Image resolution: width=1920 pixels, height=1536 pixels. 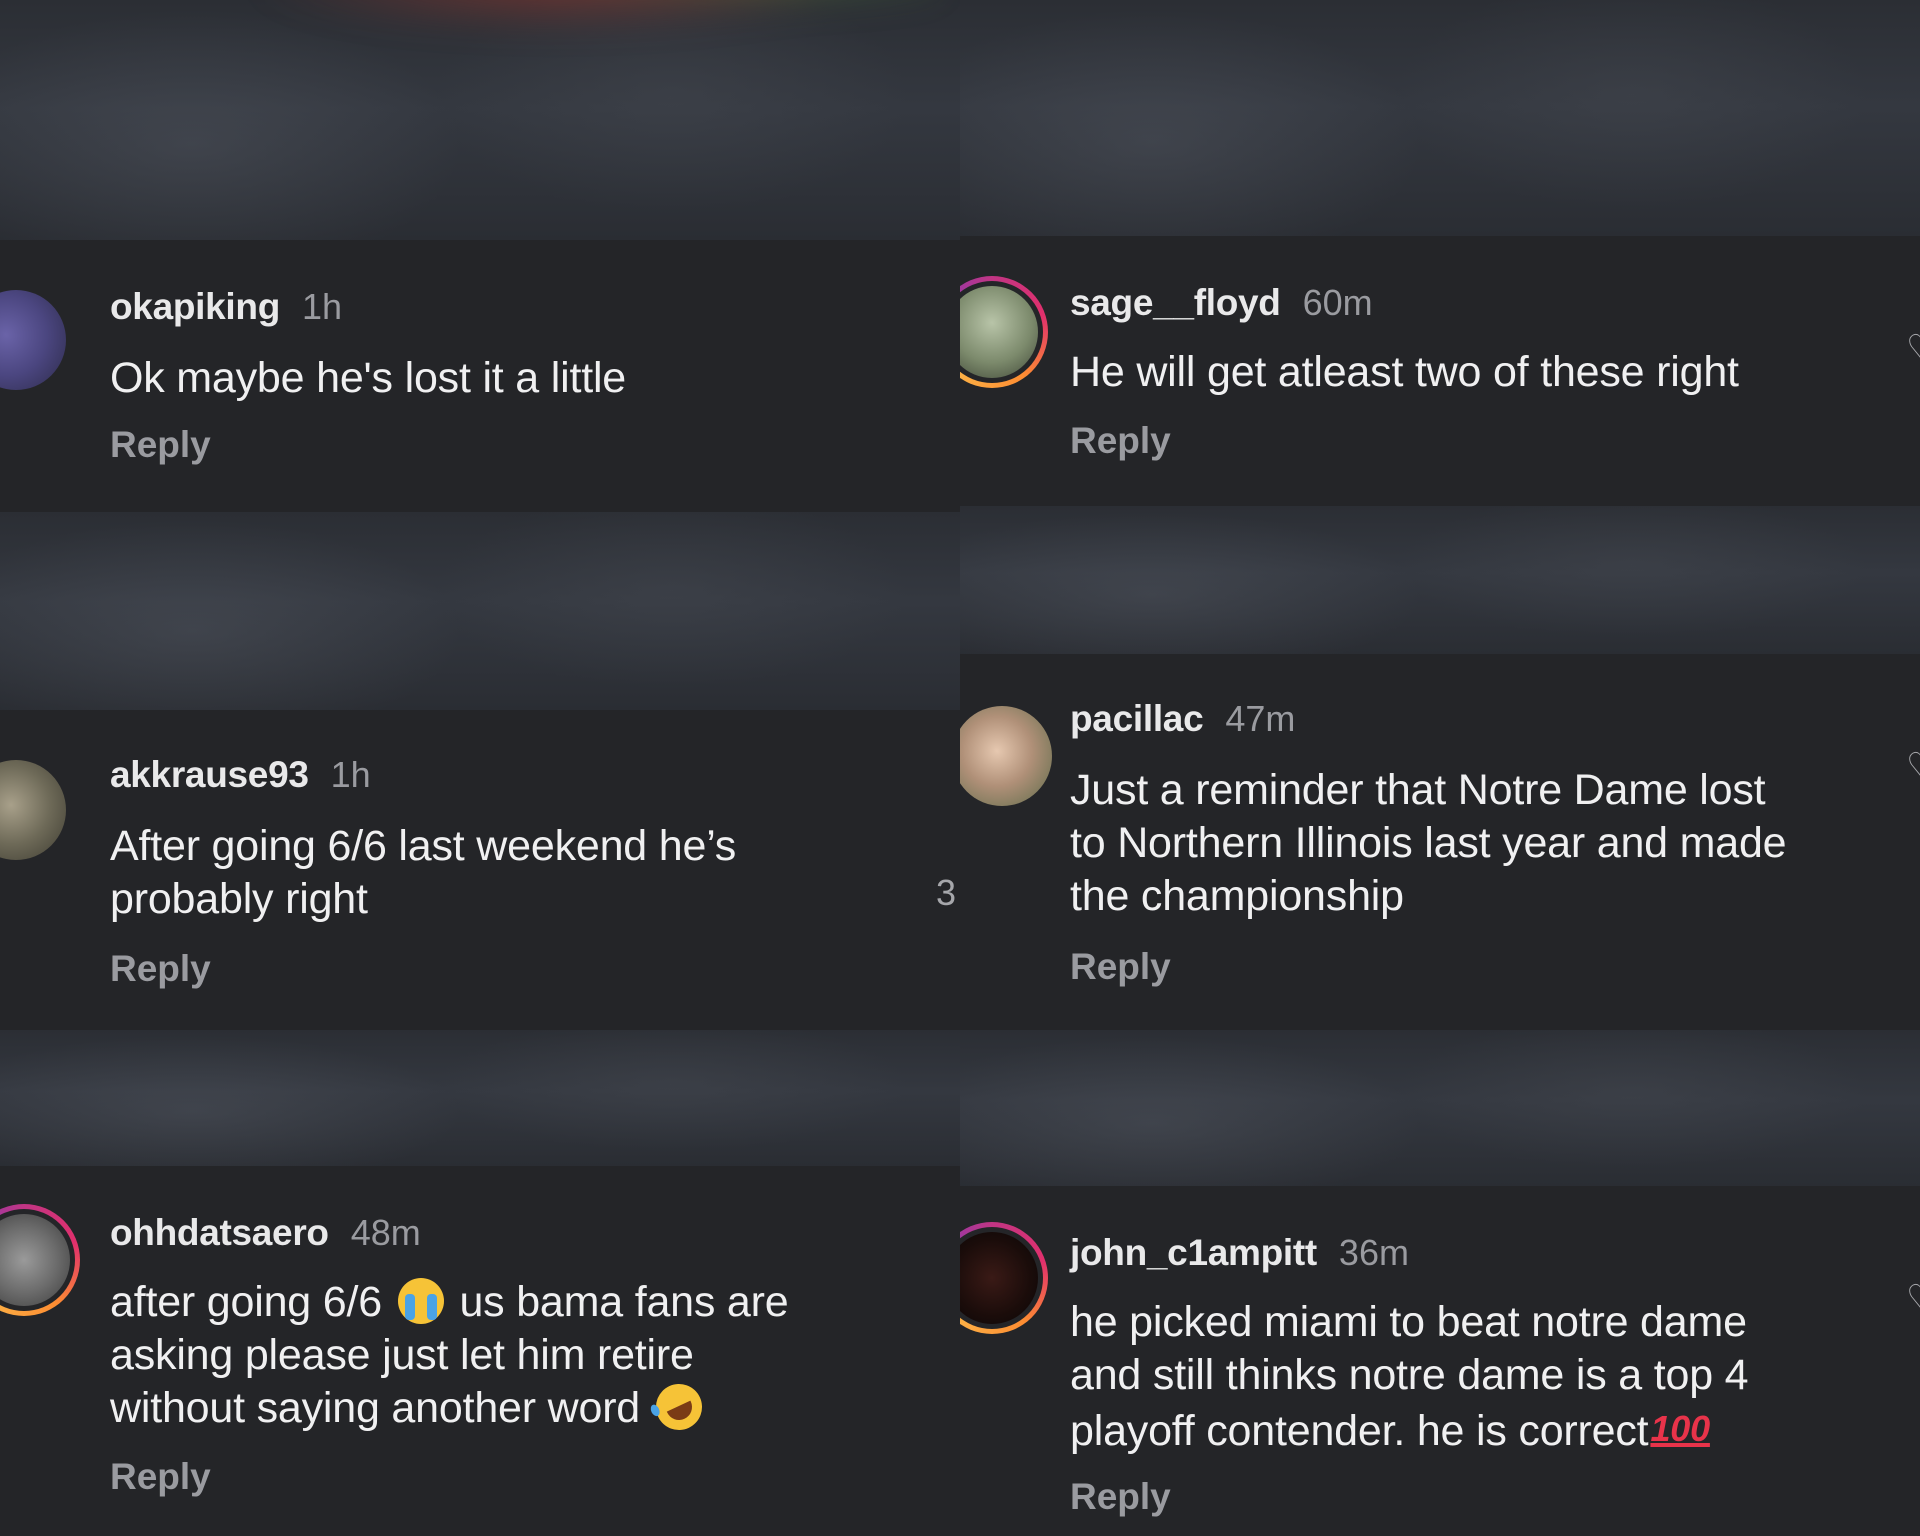 I want to click on comment-text-segment: us bama fans are, so click(x=624, y=1302).